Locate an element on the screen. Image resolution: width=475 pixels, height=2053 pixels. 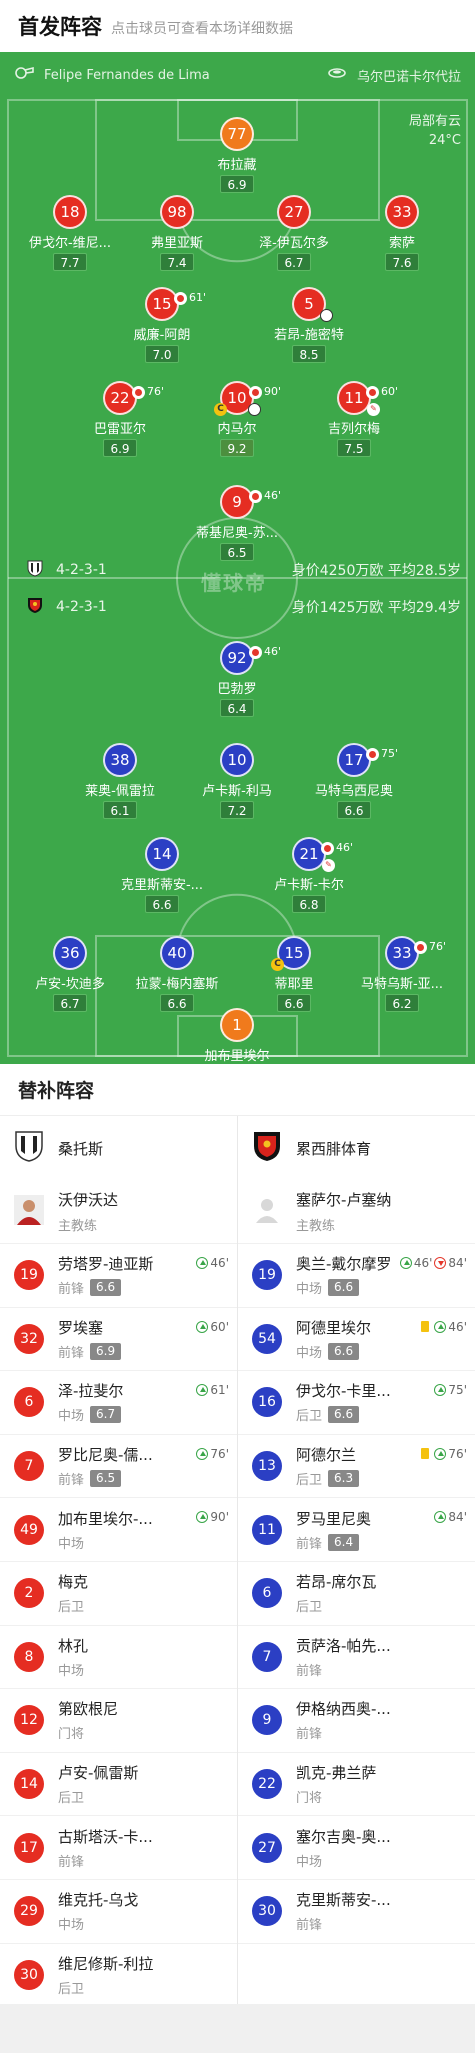
sub-player-row: 9 伊格纳西奥-... 前锋 is located at coordinates (356, 1721).